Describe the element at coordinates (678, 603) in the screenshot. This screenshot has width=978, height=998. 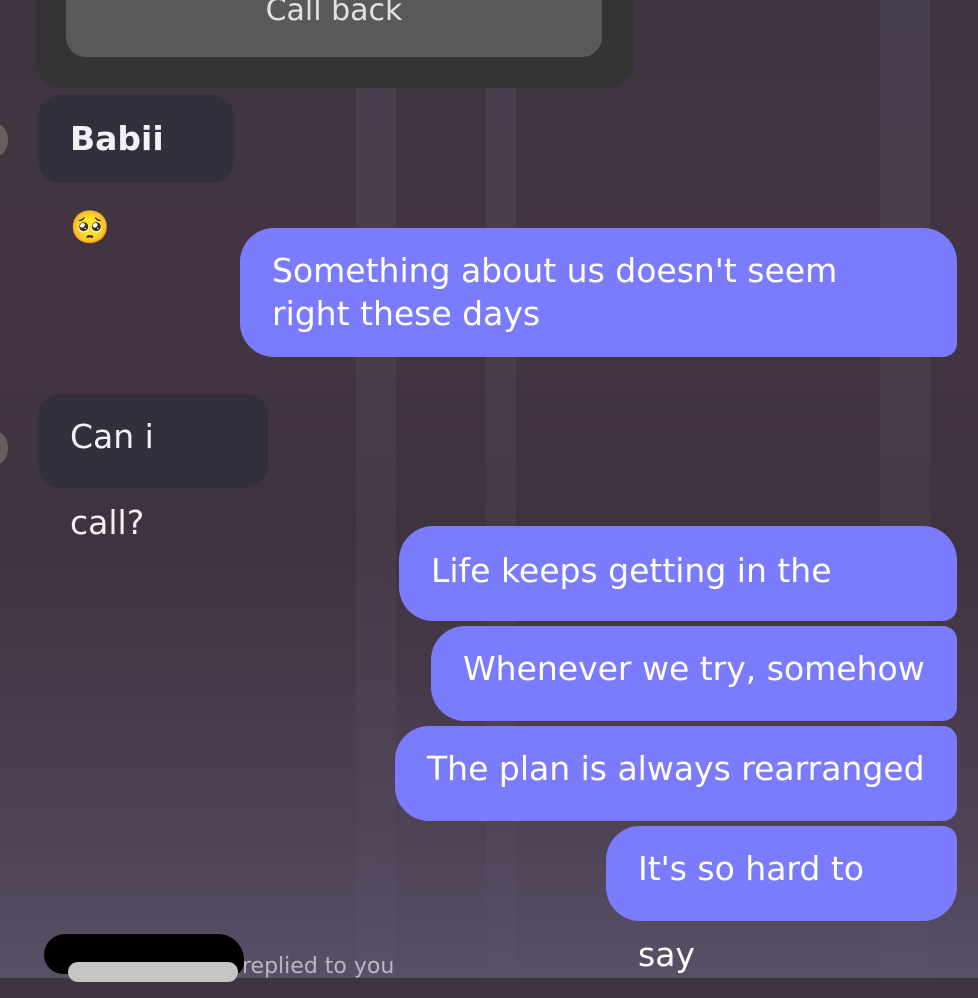
I see `message-outgoing: Life keeps getting in the way..` at that location.